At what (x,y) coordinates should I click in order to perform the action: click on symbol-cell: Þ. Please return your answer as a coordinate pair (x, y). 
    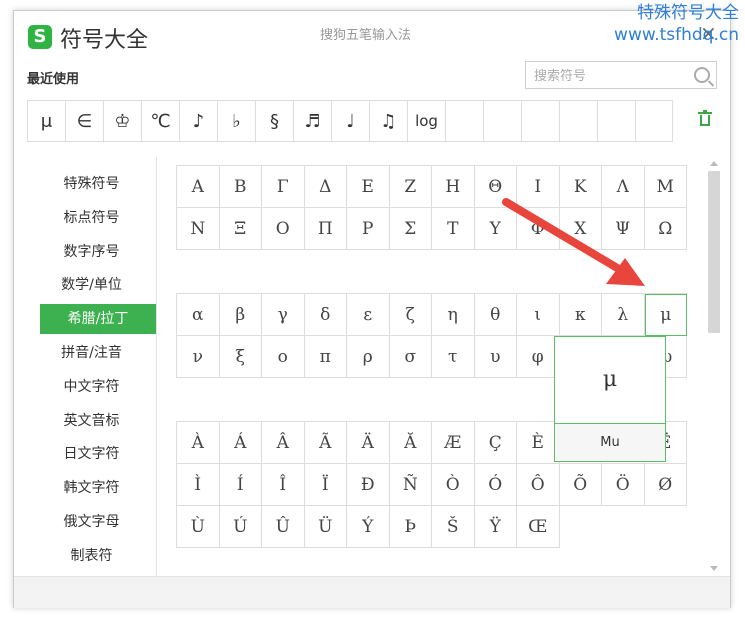
    Looking at the image, I should click on (410, 527).